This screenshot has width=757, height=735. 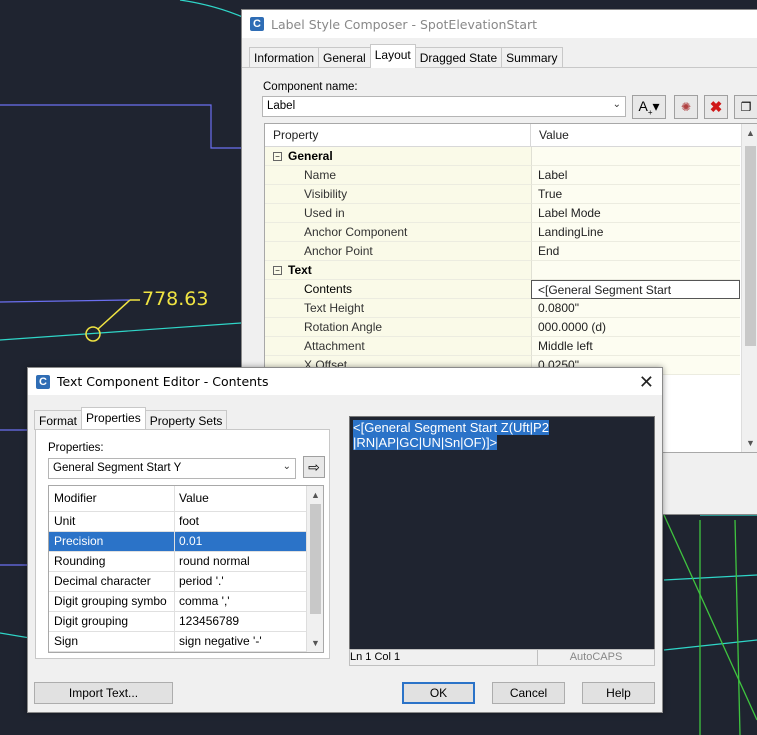 What do you see at coordinates (240, 601) in the screenshot?
I see `modifier-value: comma ','` at bounding box center [240, 601].